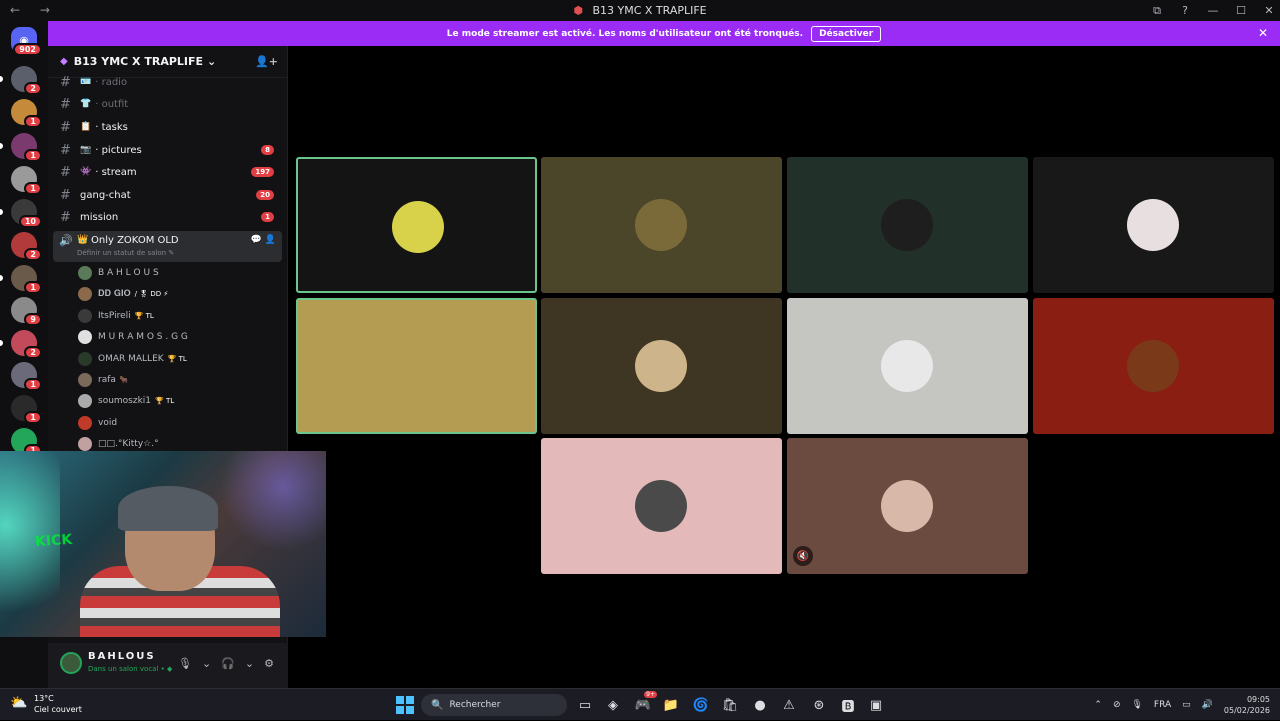  What do you see at coordinates (33, 352) in the screenshot?
I see `server-badge: 2` at bounding box center [33, 352].